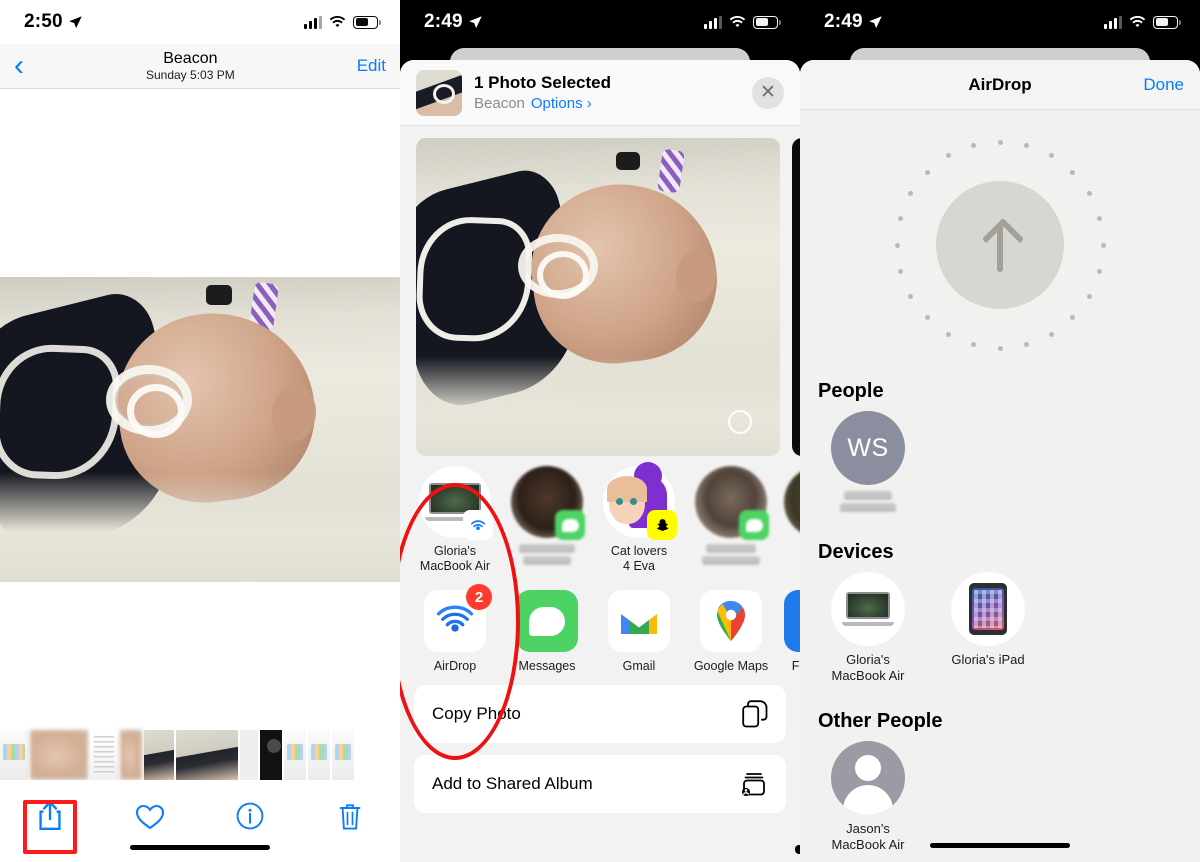 The width and height of the screenshot is (1200, 862). I want to click on thumbnail-strip, so click(200, 755).